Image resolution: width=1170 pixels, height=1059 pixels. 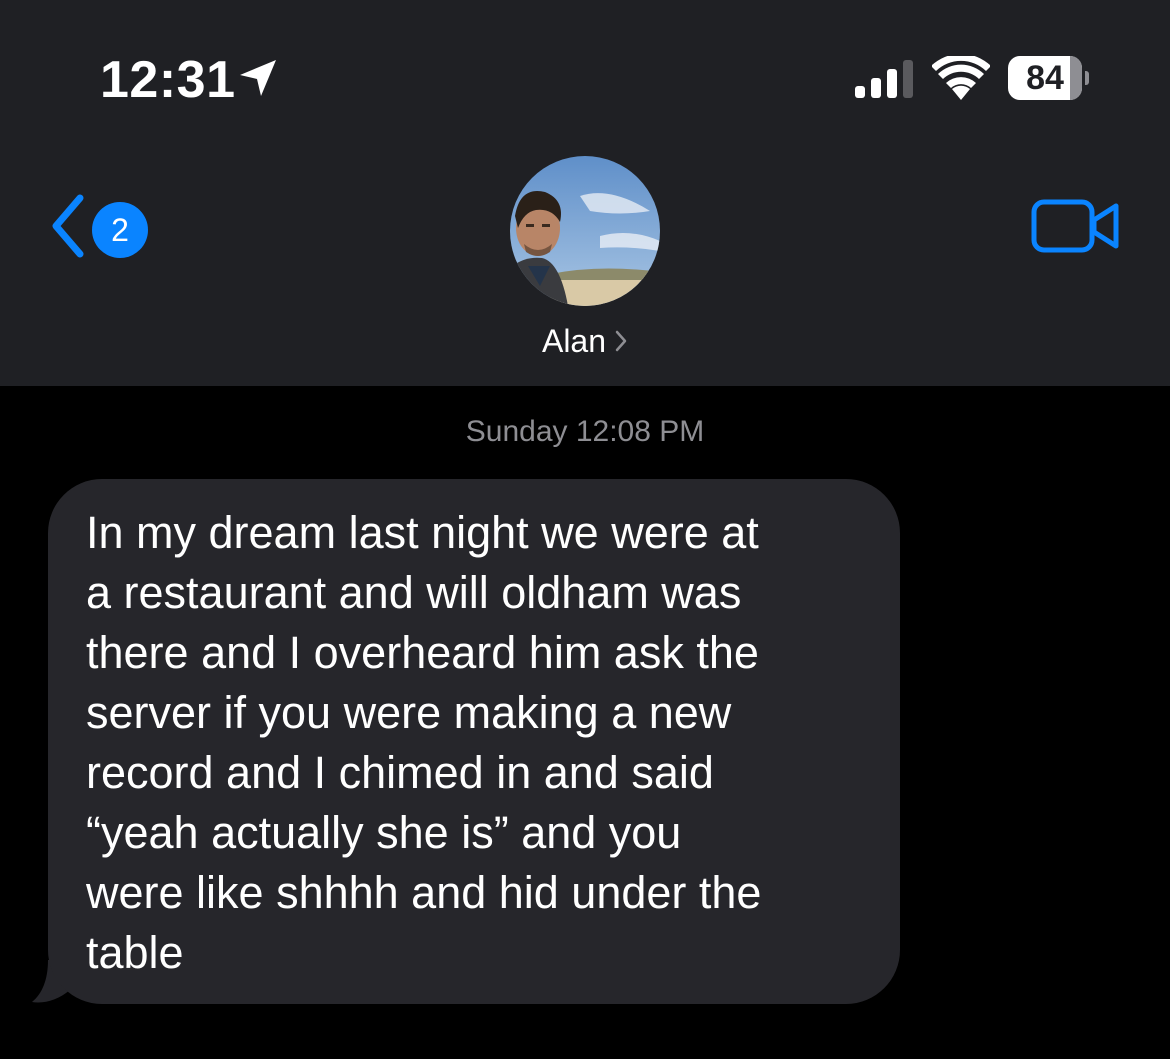 What do you see at coordinates (961, 78) in the screenshot?
I see `wifi-icon` at bounding box center [961, 78].